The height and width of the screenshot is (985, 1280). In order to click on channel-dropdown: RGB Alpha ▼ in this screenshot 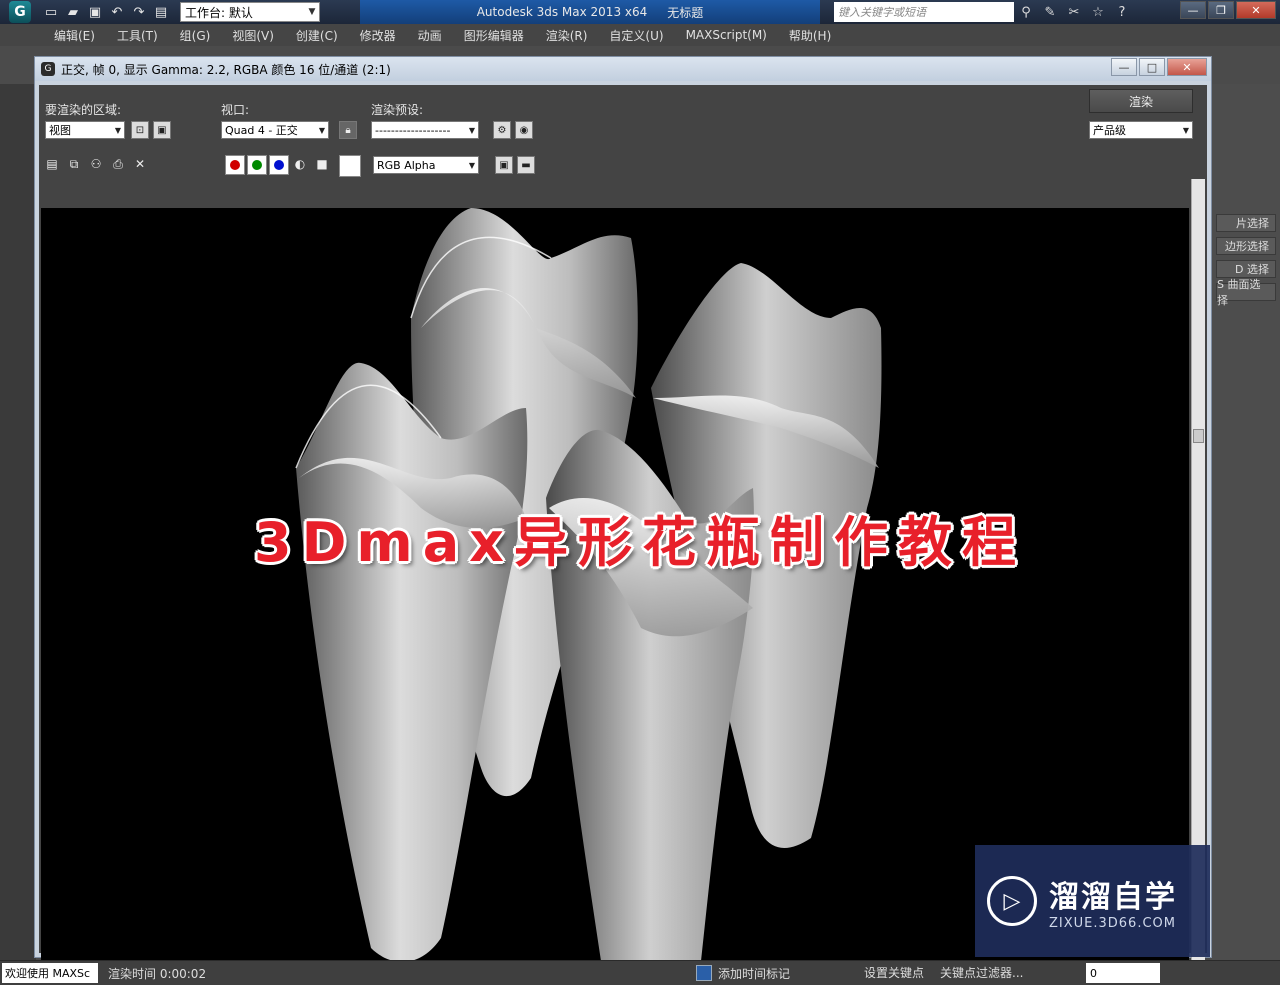, I will do `click(426, 165)`.